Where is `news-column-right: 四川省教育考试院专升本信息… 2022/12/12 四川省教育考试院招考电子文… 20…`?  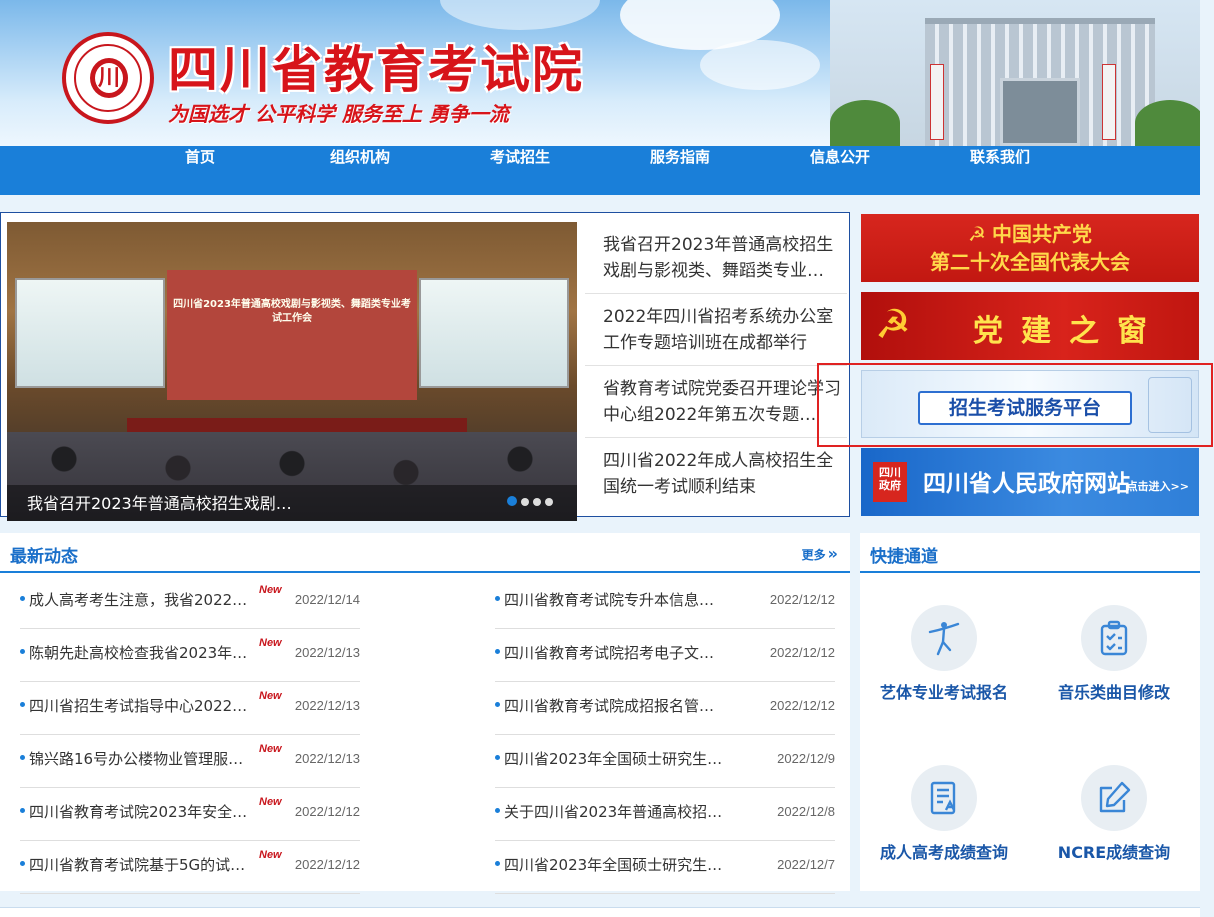
news-column-right: 四川省教育考试院专升本信息… 2022/12/12 四川省教育考试院招考电子文… 20… is located at coordinates (665, 735).